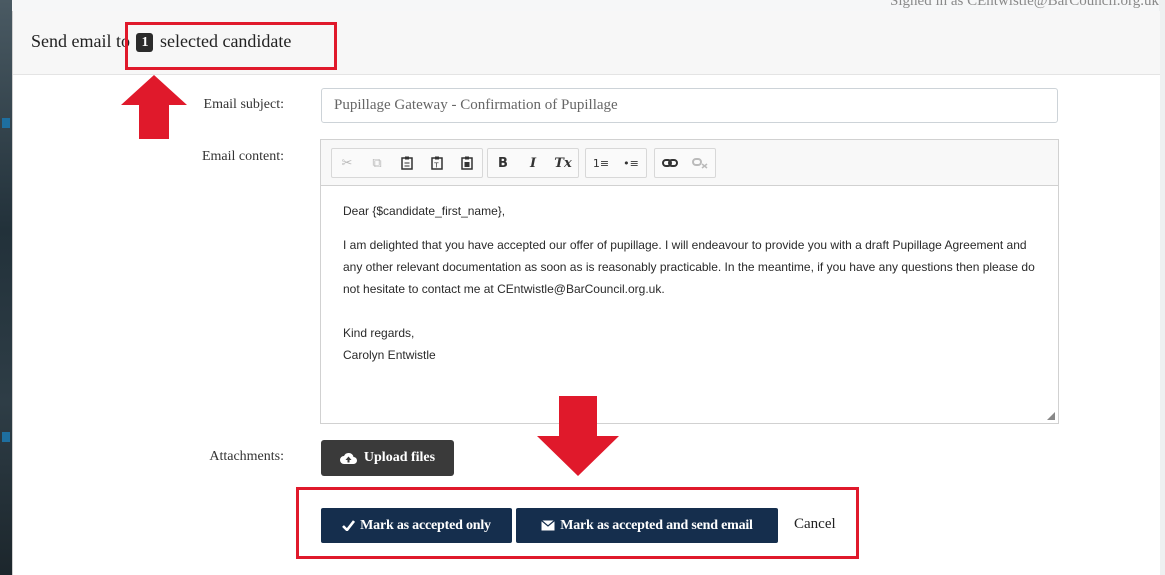 This screenshot has width=1165, height=575. What do you see at coordinates (670, 163) in the screenshot?
I see `link-icon` at bounding box center [670, 163].